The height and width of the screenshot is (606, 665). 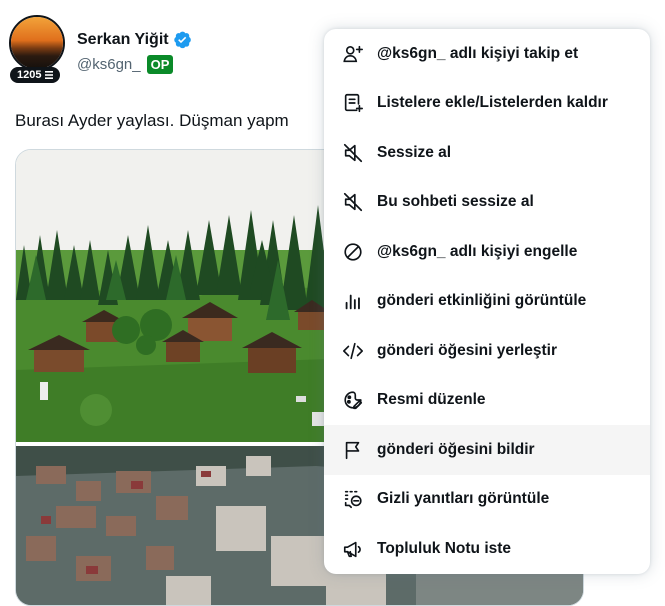 I want to click on follow-user-icon, so click(x=353, y=54).